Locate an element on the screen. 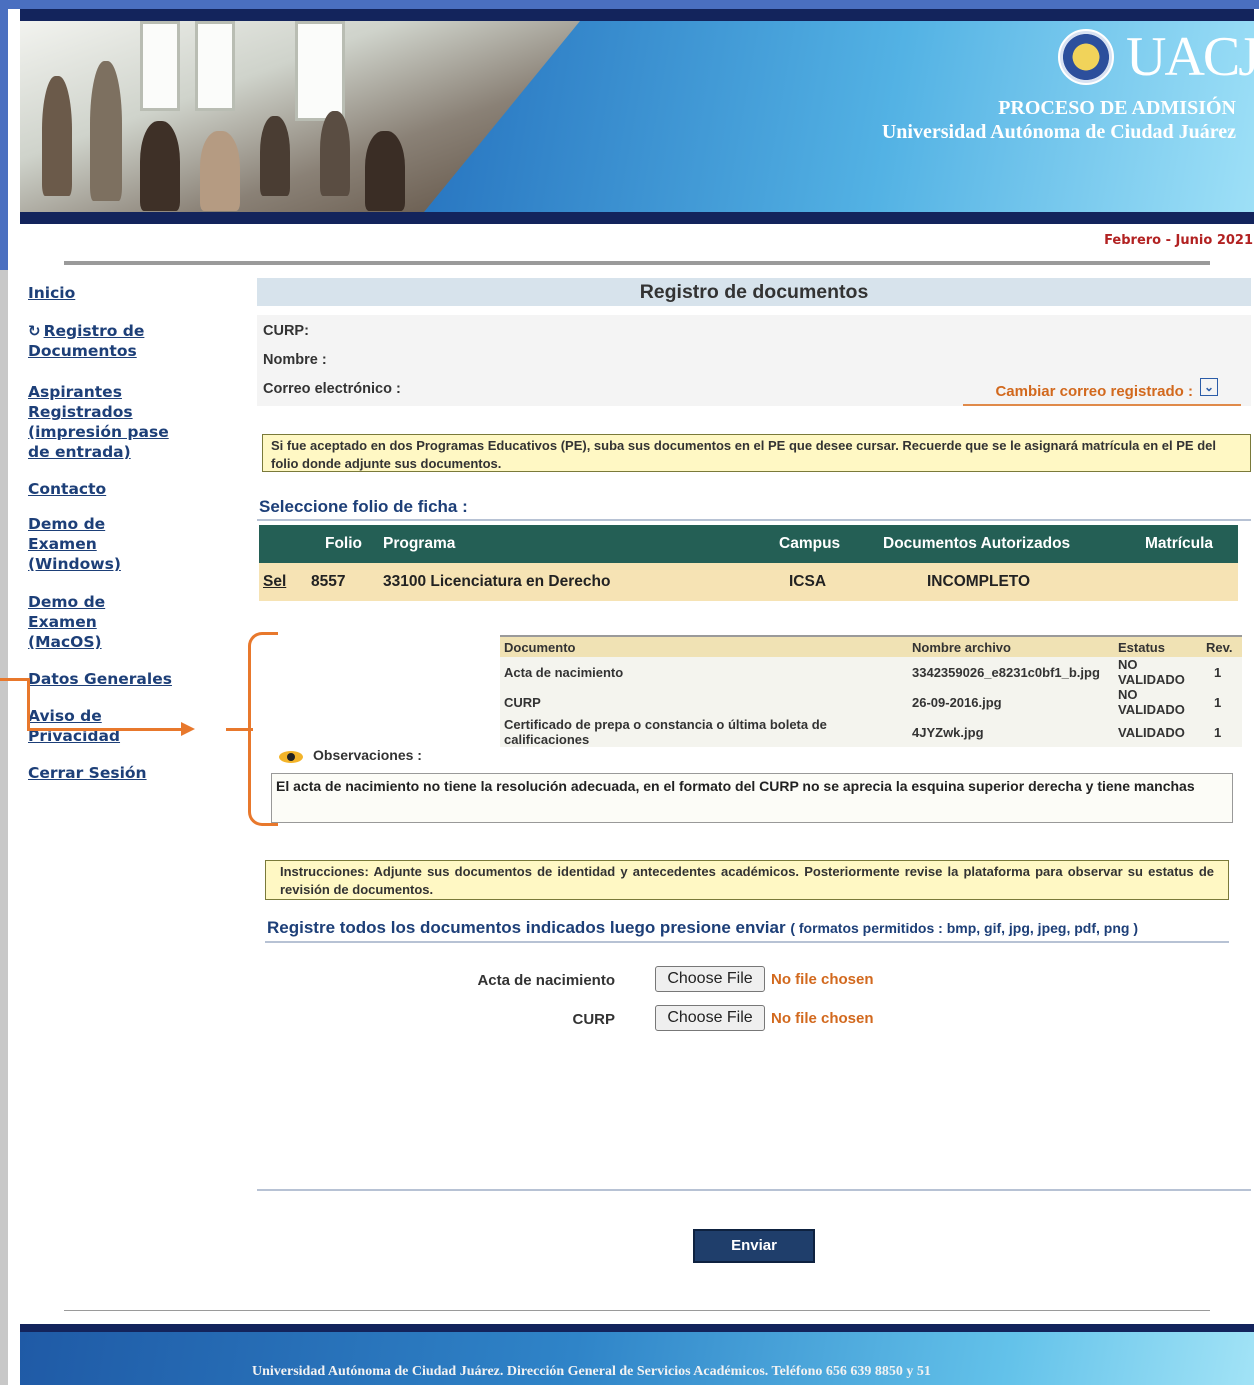  programa-cell: 33100 Licenciatura en Derecho is located at coordinates (568, 582).